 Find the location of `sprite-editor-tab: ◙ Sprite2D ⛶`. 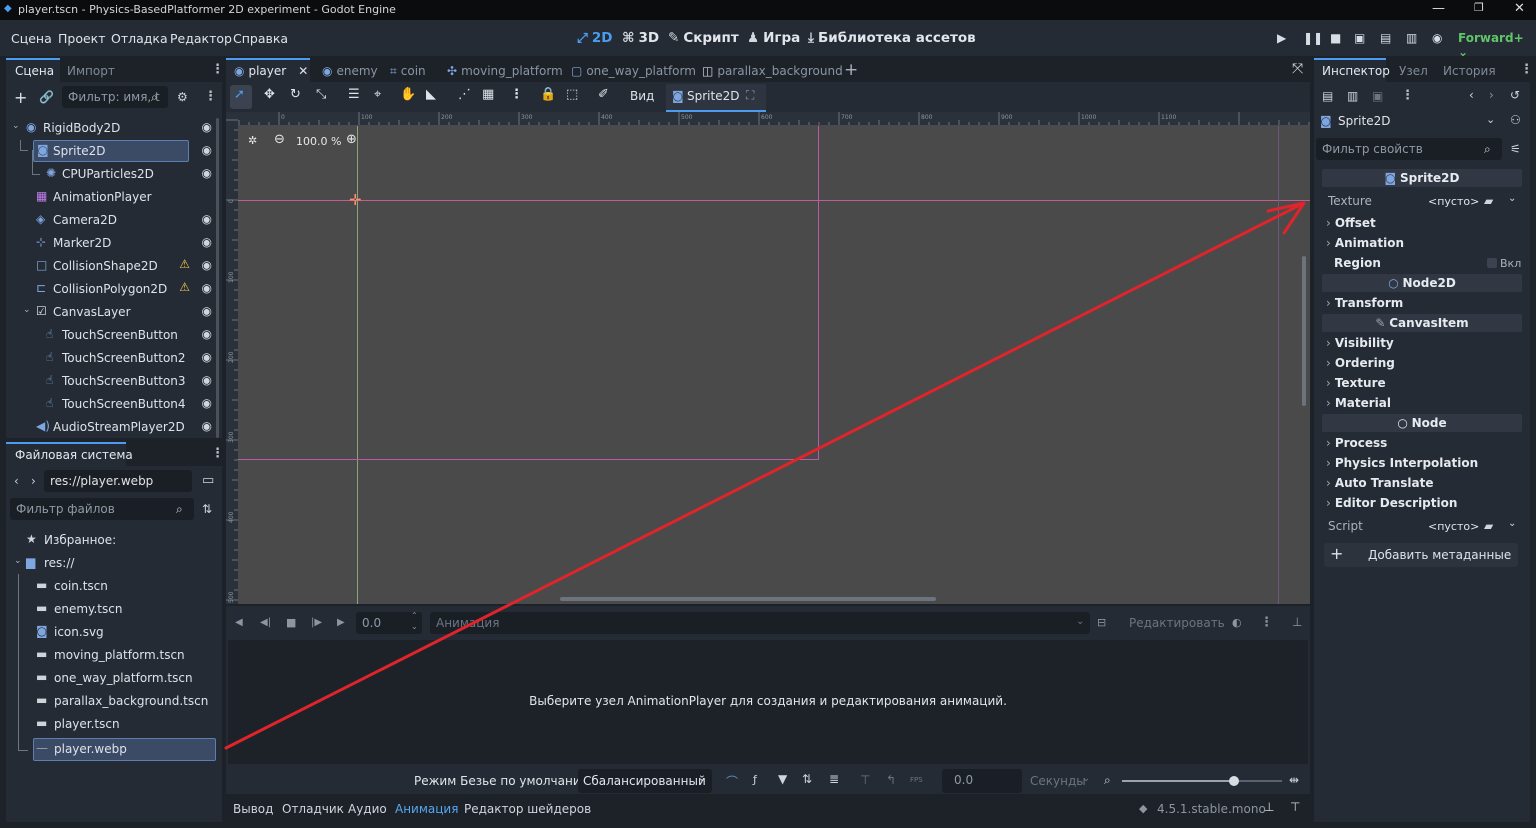

sprite-editor-tab: ◙ Sprite2D ⛶ is located at coordinates (716, 98).